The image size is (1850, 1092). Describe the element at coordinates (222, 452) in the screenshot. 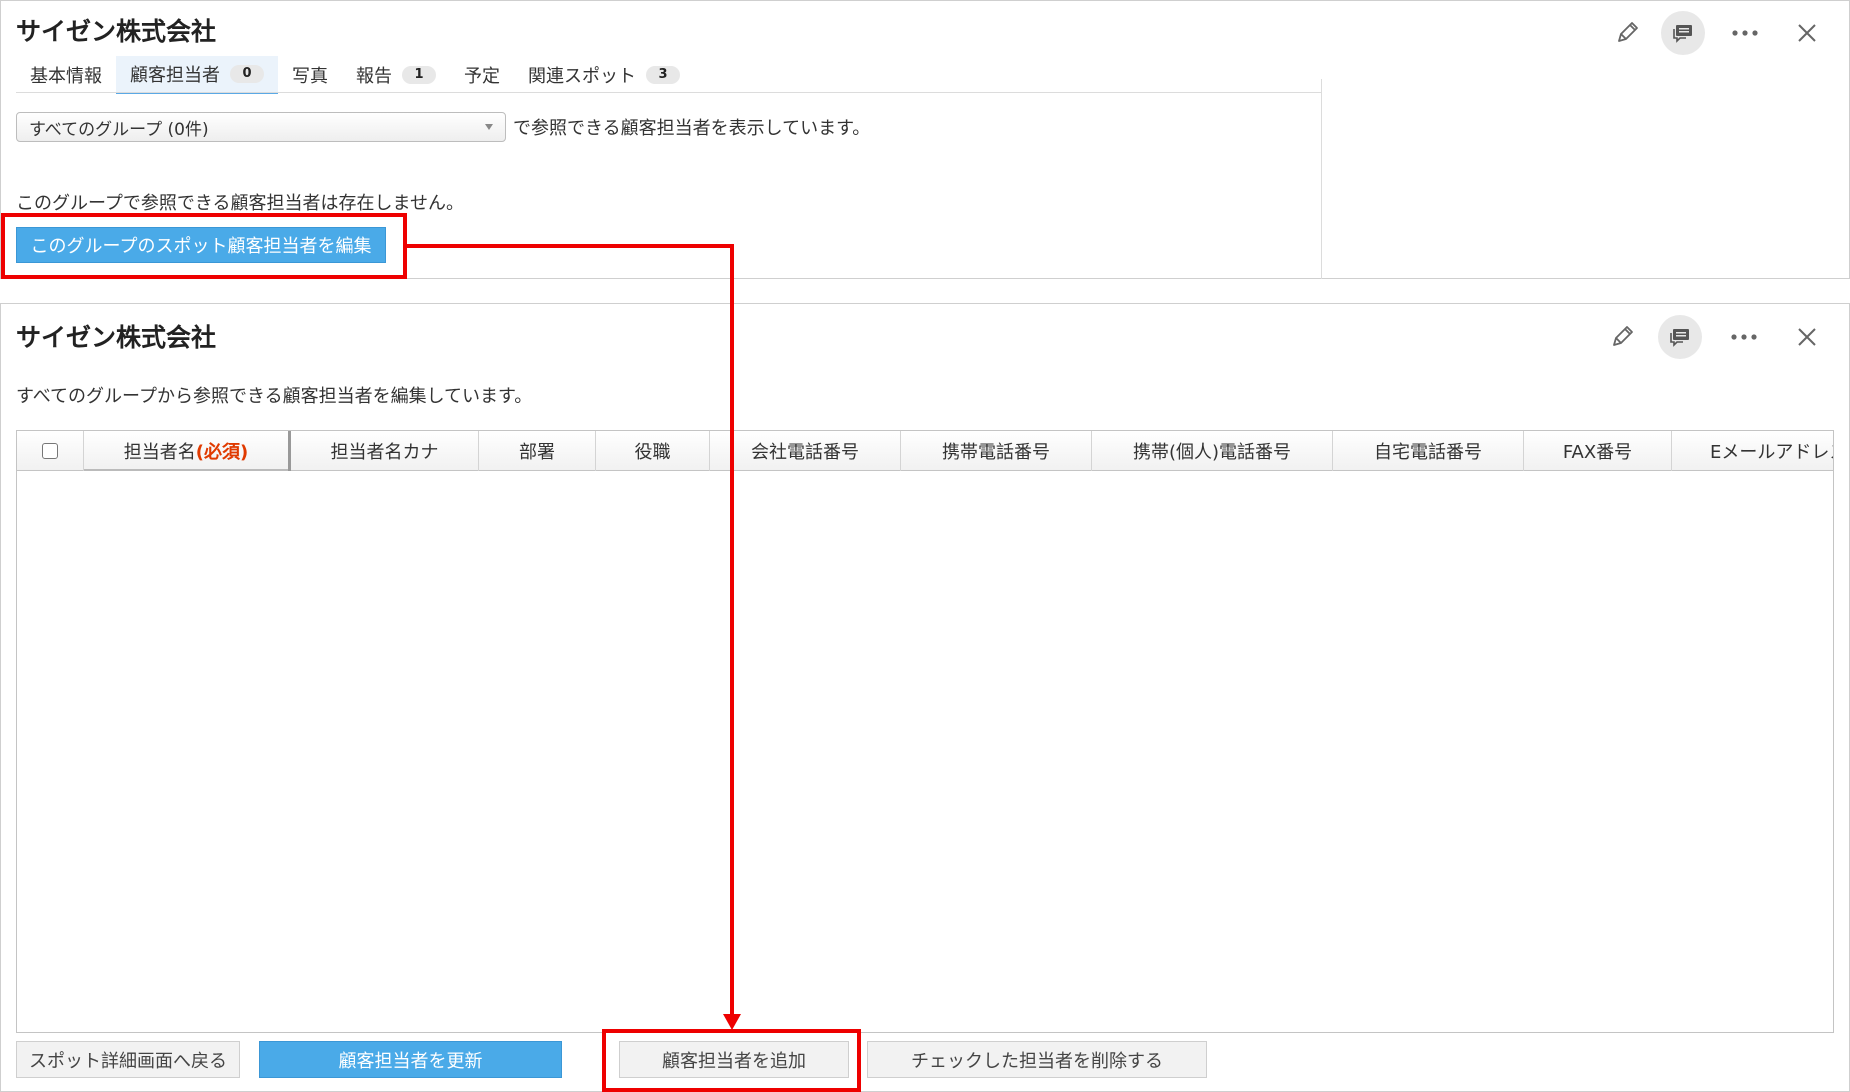

I see `required-marker: (必須)` at that location.